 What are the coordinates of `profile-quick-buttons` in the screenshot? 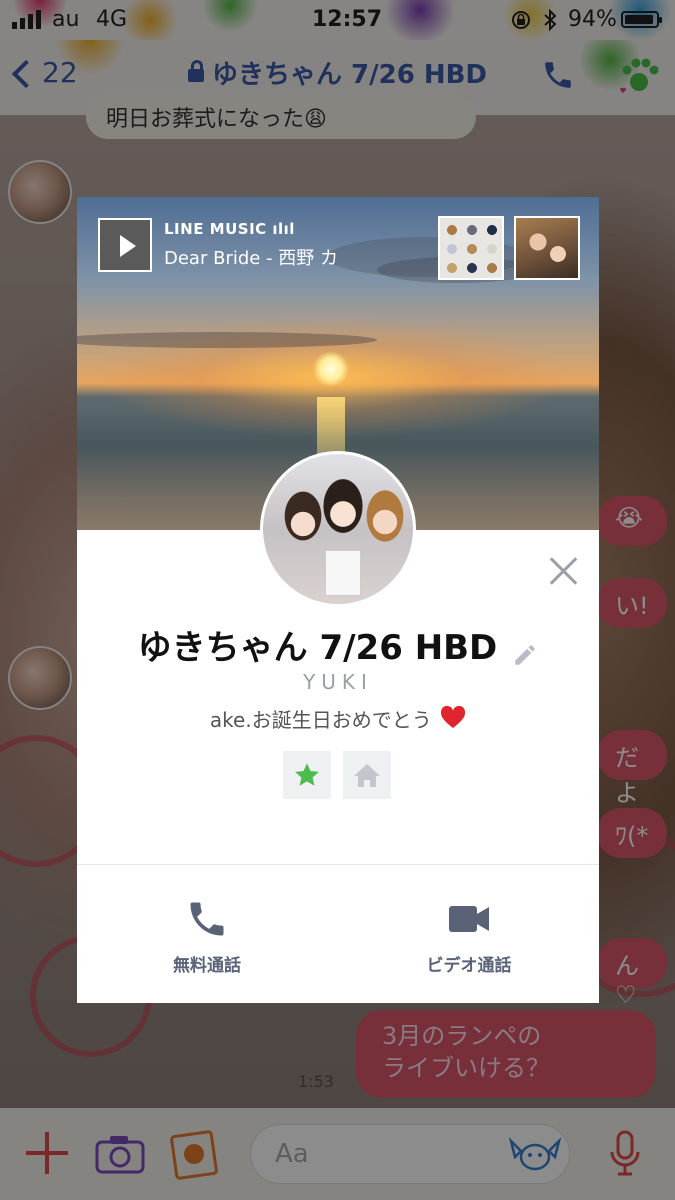 It's located at (337, 775).